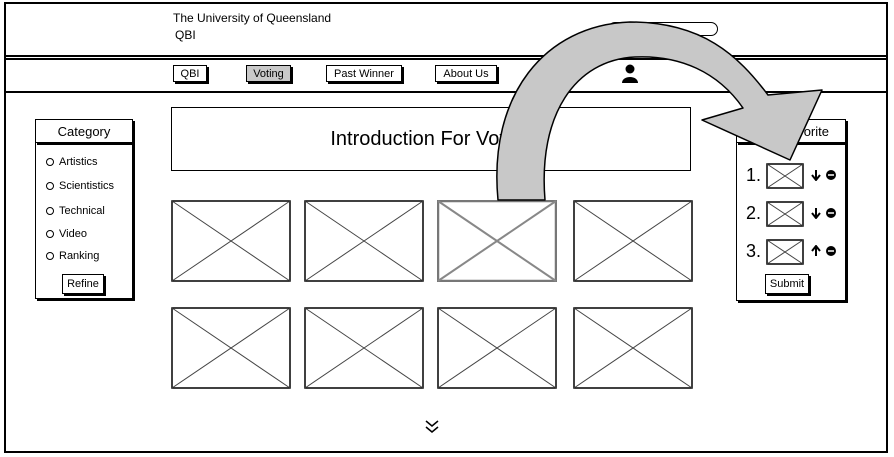 Image resolution: width=894 pixels, height=457 pixels. I want to click on drag-arrow-annotation, so click(659, 111).